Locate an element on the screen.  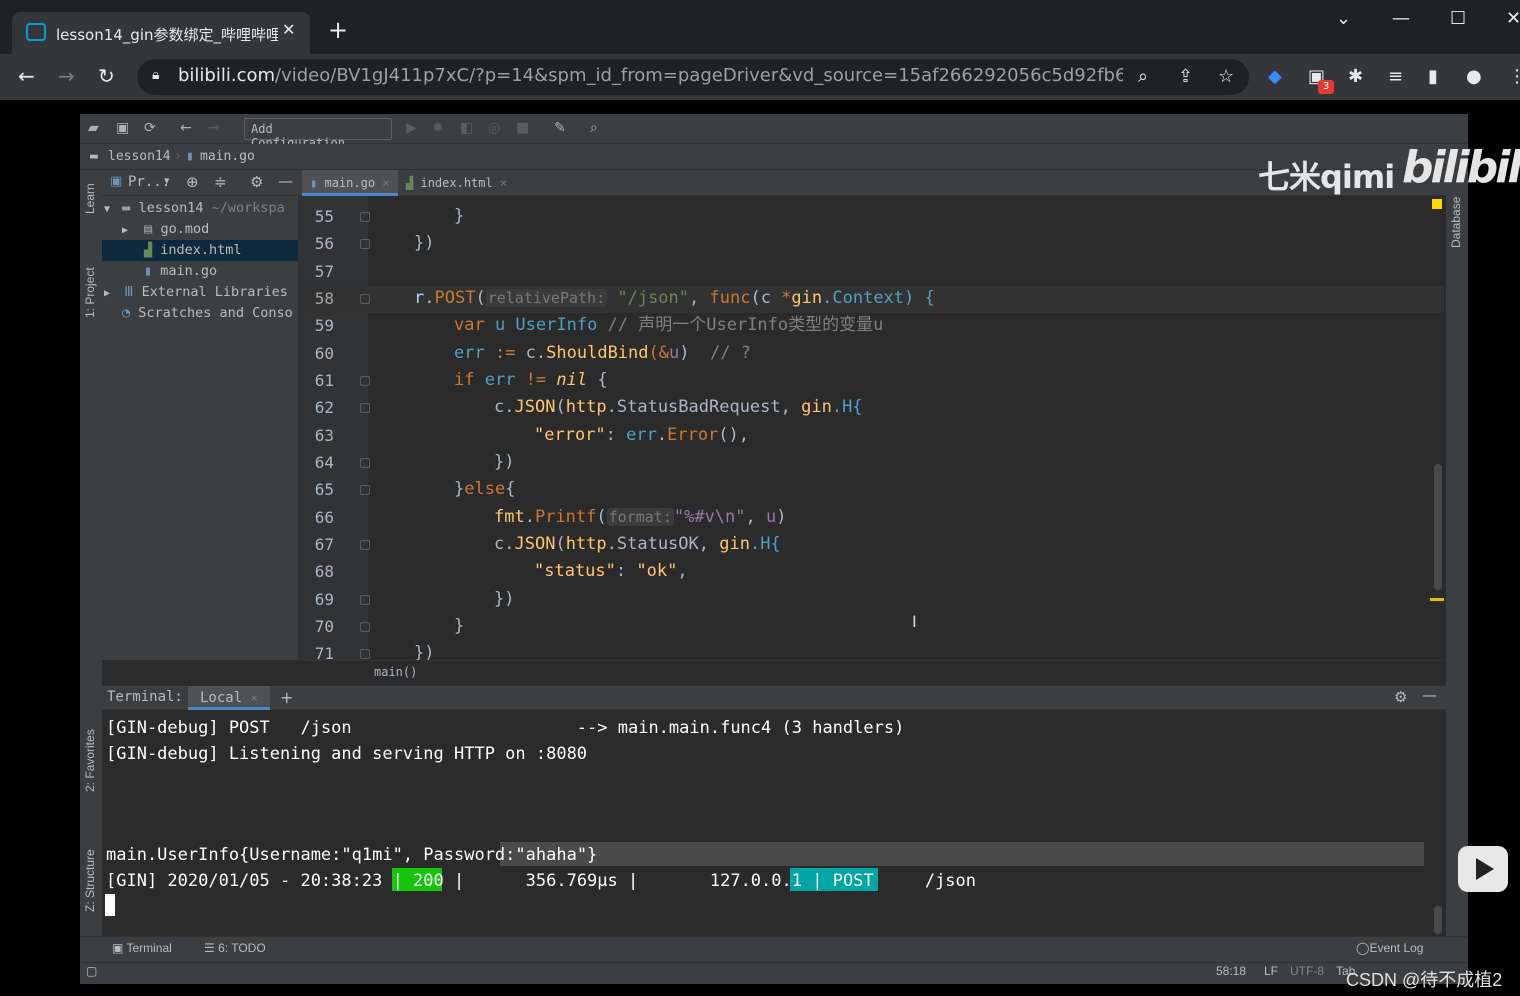
profile-icon: ◎ is located at coordinates (494, 128).